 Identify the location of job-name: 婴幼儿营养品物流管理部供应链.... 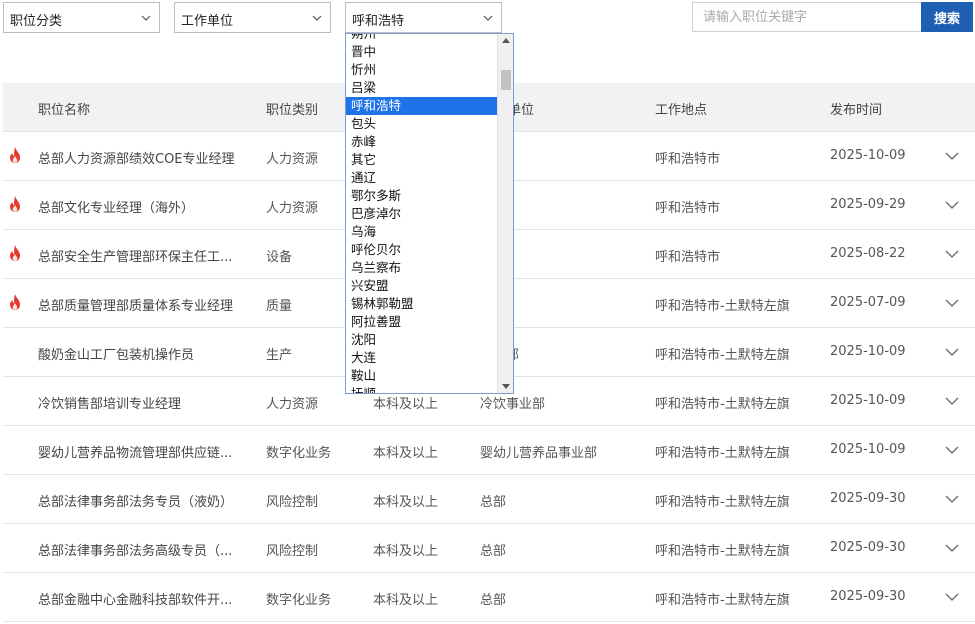
(145, 451).